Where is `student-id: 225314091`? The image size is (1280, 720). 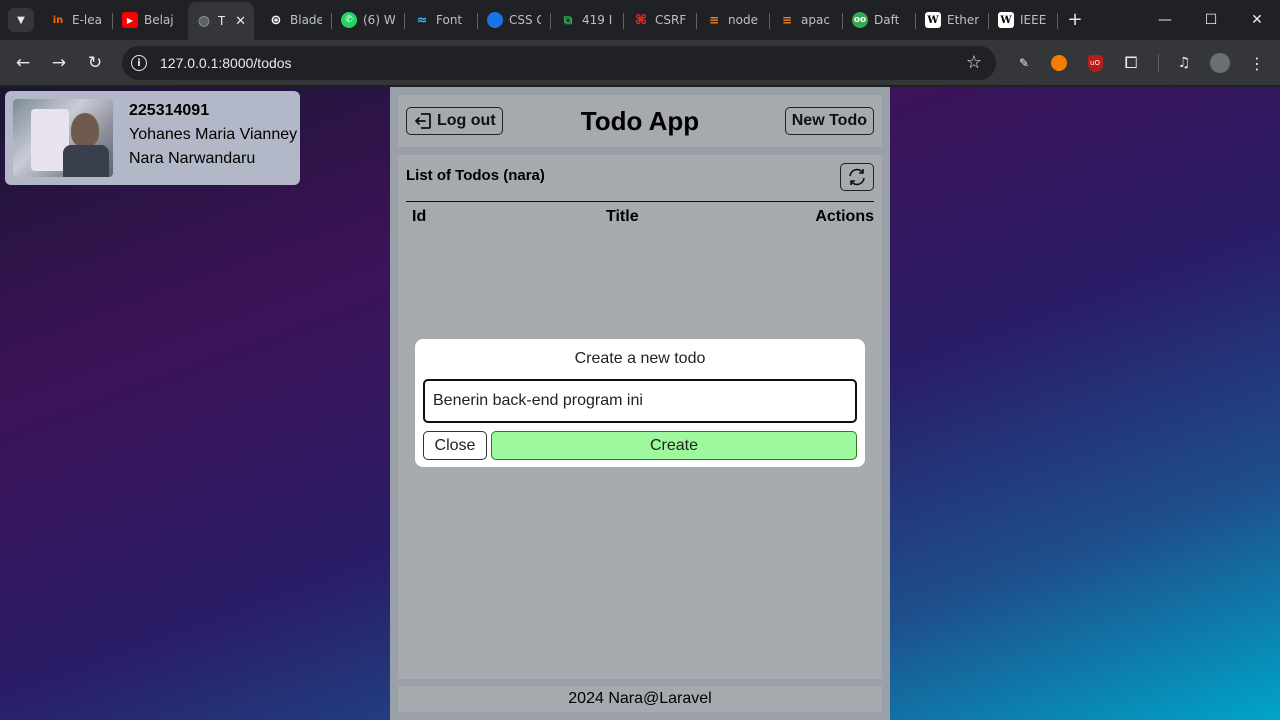 student-id: 225314091 is located at coordinates (169, 110).